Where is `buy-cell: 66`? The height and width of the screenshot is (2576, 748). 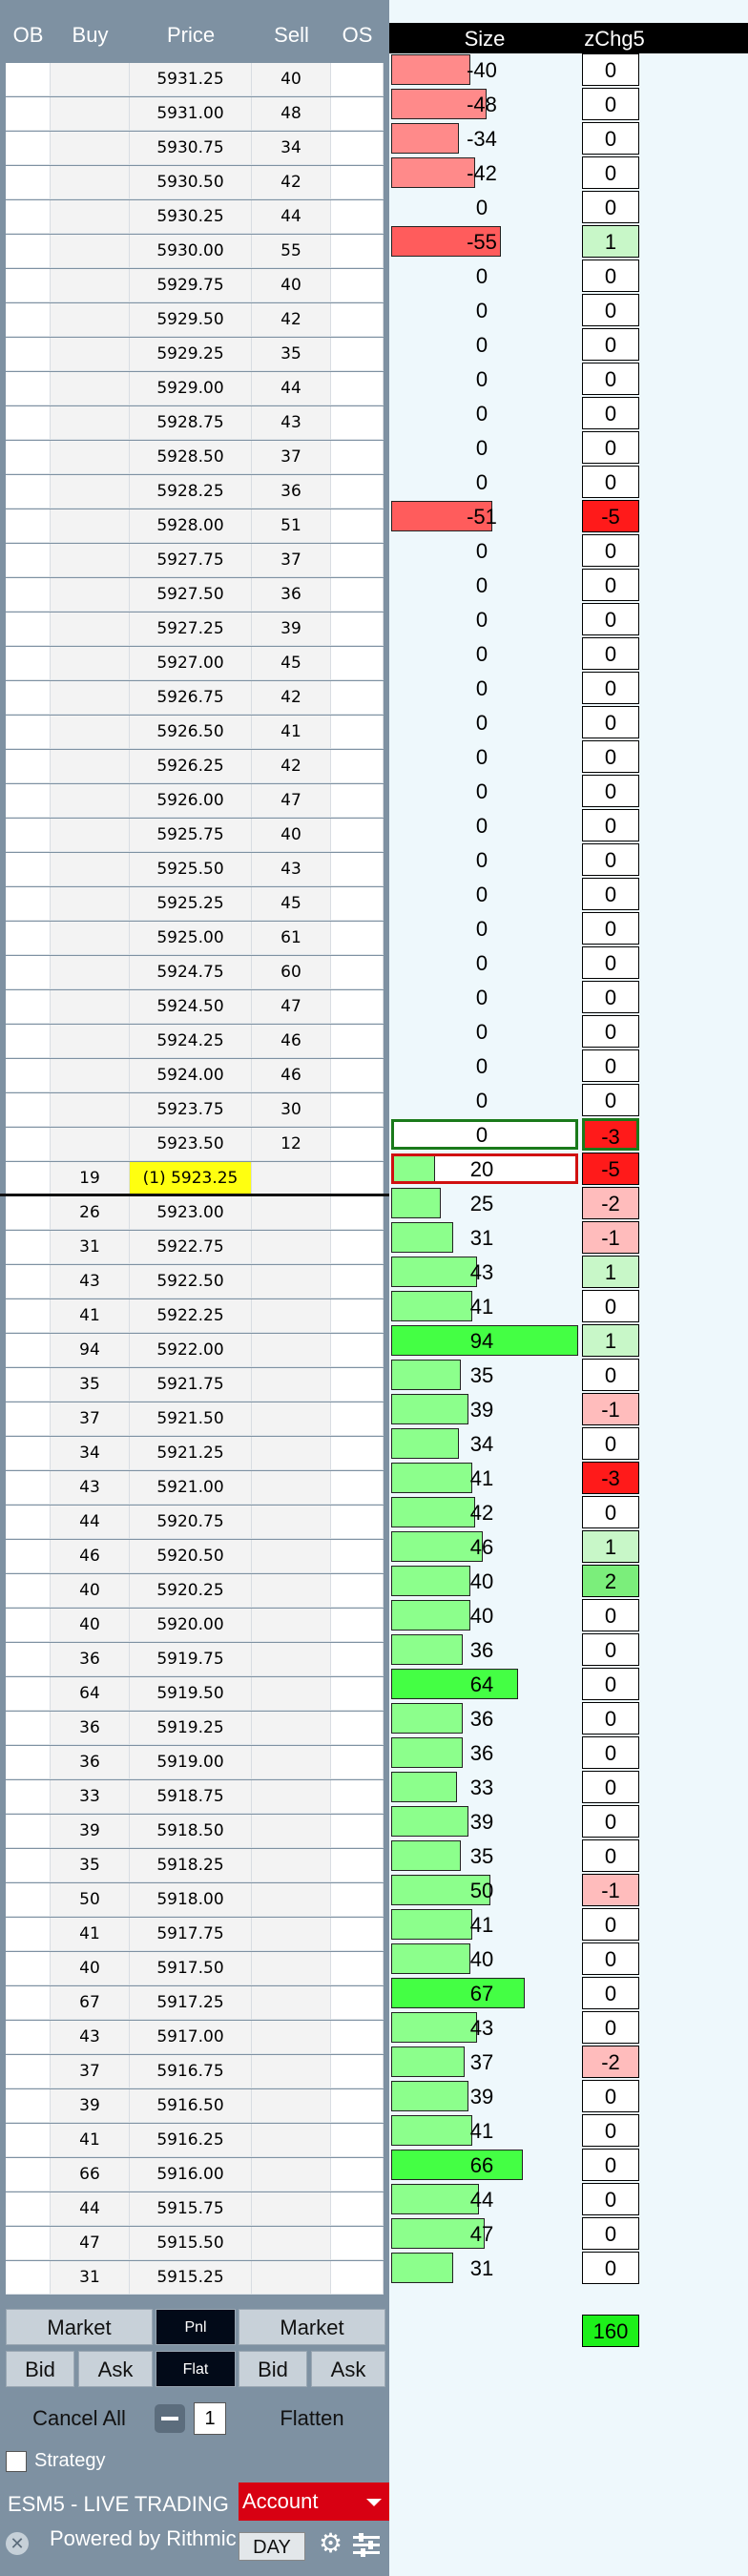
buy-cell: 66 is located at coordinates (90, 2175).